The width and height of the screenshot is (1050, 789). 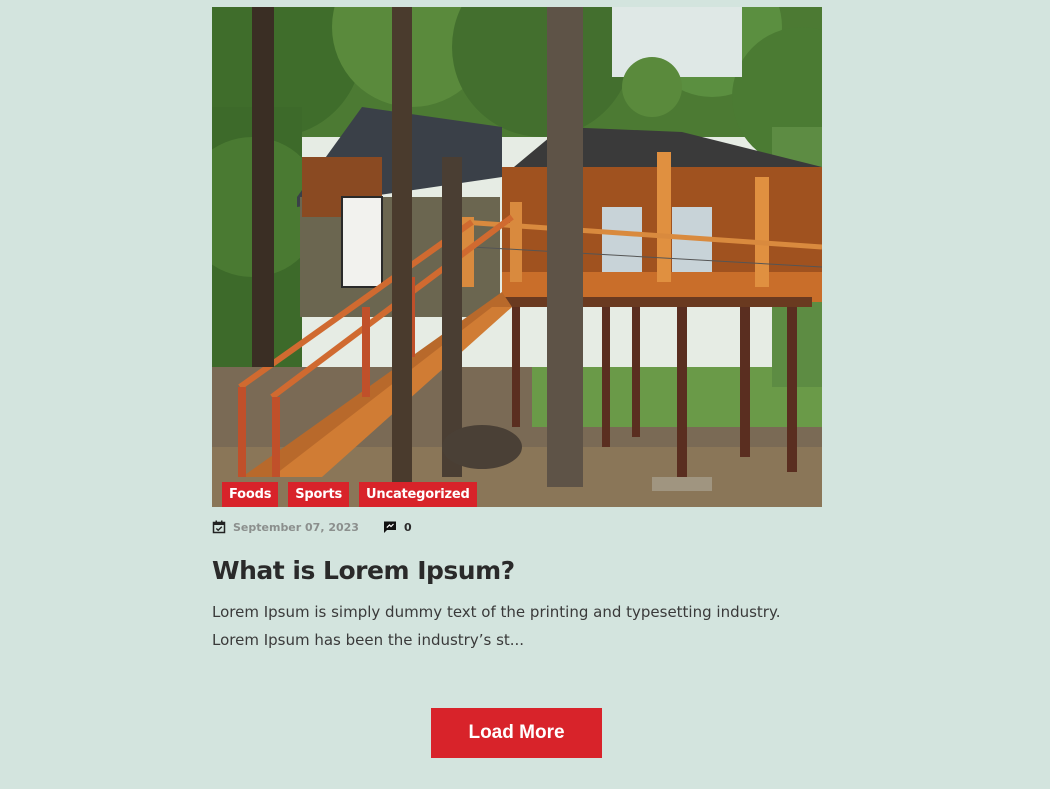 What do you see at coordinates (517, 527) in the screenshot?
I see `post-meta: September 07, 2023 0` at bounding box center [517, 527].